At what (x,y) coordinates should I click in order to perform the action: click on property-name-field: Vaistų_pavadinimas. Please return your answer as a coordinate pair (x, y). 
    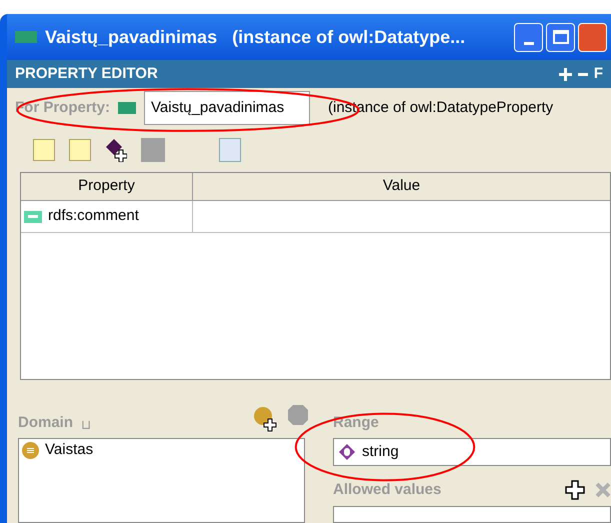
    Looking at the image, I should click on (227, 108).